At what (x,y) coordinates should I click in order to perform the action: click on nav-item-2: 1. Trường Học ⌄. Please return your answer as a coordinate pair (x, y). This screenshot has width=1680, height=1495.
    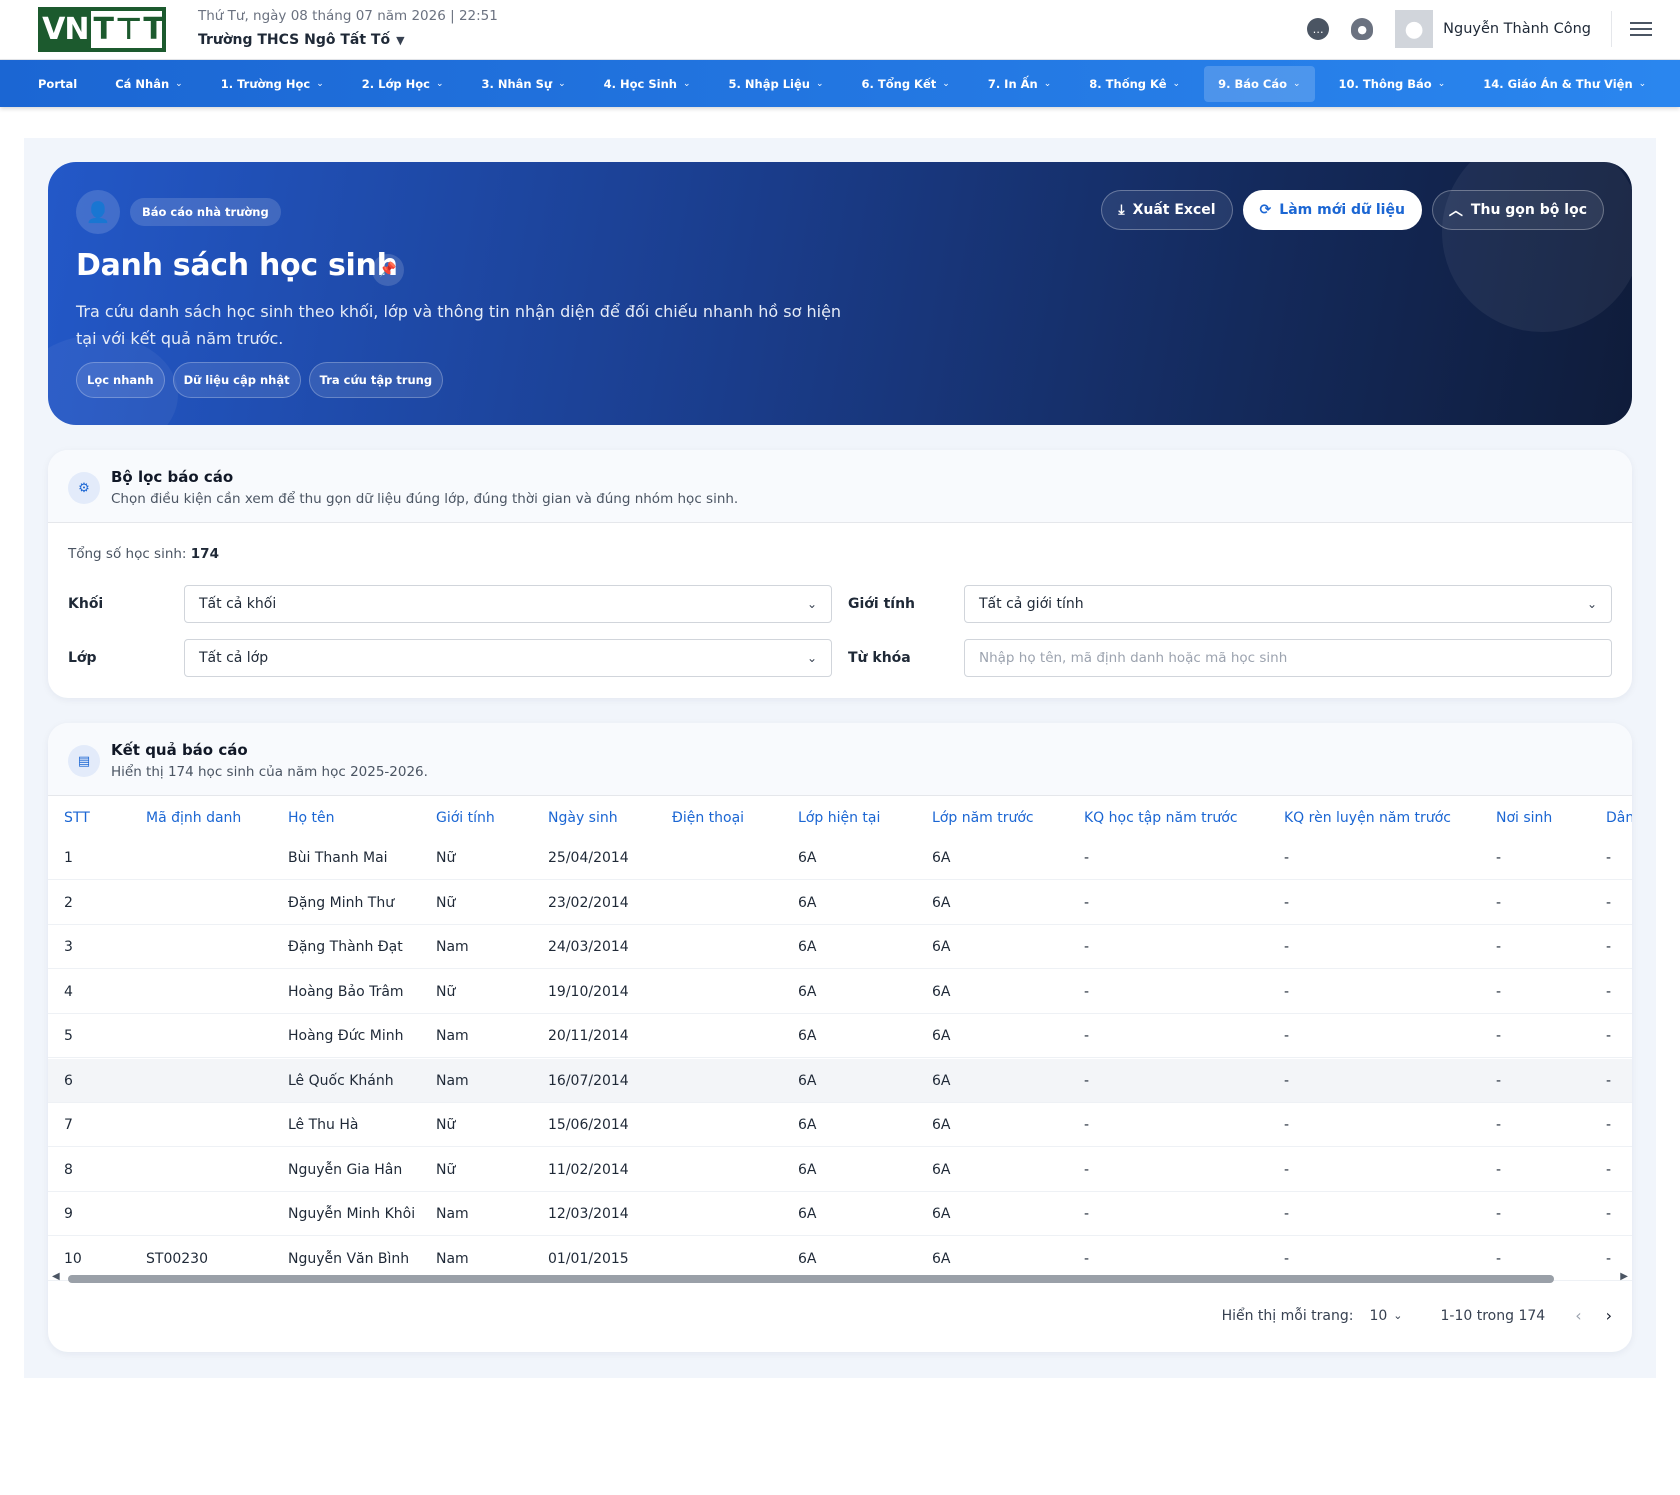
    Looking at the image, I should click on (272, 84).